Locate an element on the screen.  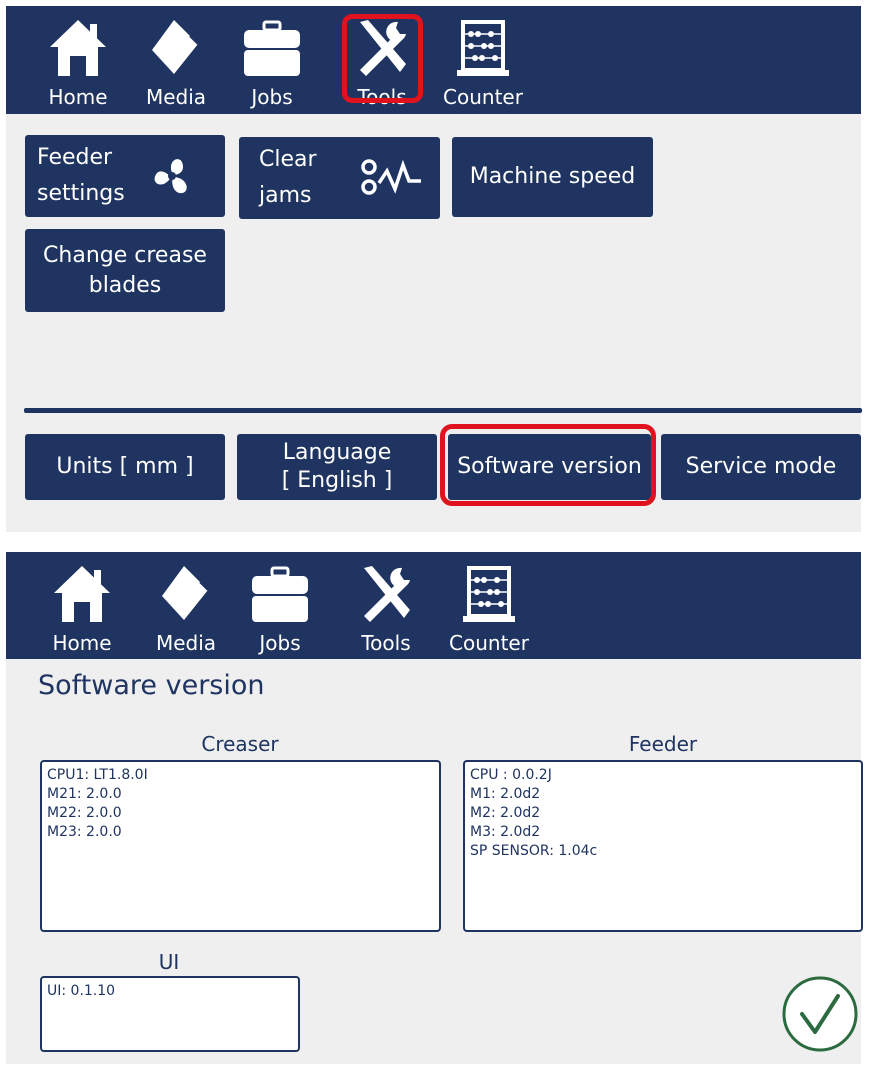
creaser-line: M22: 2.0.0 is located at coordinates (84, 813).